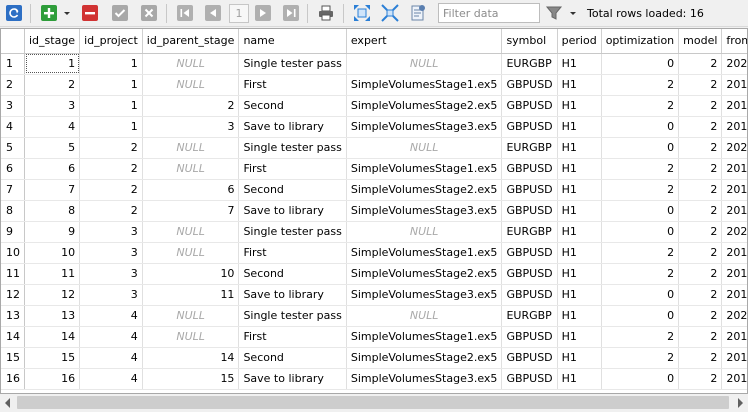 The height and width of the screenshot is (412, 748). Describe the element at coordinates (13, 253) in the screenshot. I see `row-number: 10` at that location.